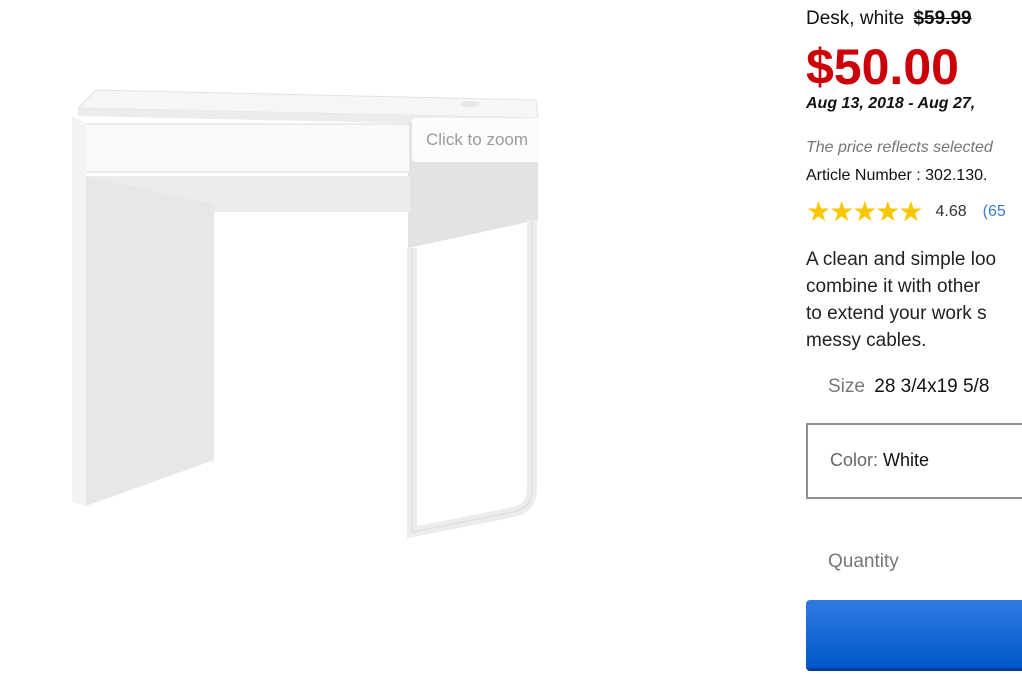  I want to click on size-selector: Size 28 3/4x19 5/8, so click(908, 387).